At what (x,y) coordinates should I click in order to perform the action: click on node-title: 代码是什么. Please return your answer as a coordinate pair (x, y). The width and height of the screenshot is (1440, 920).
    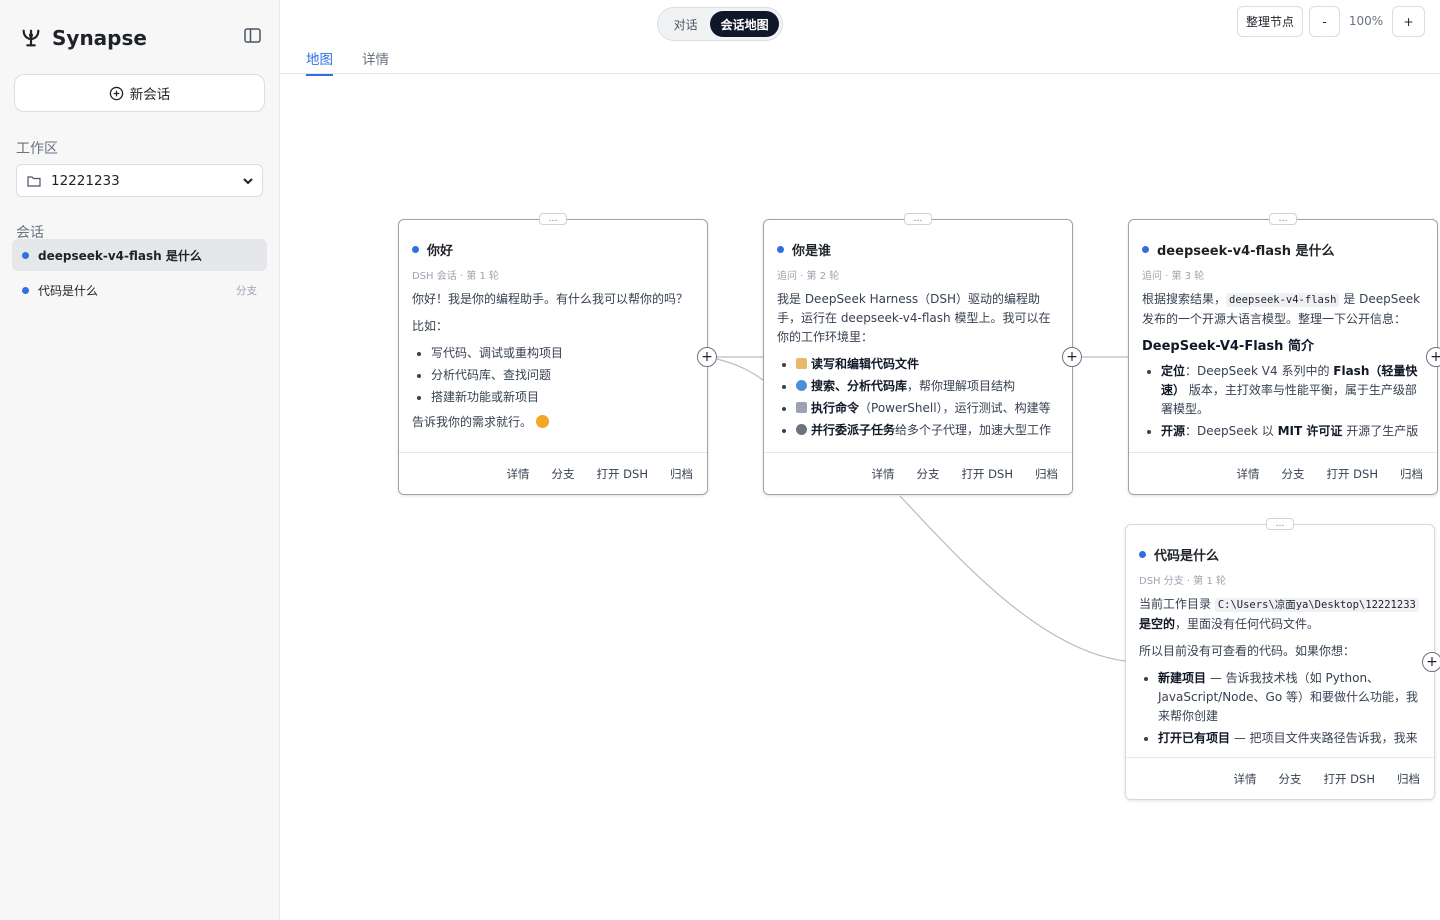
    Looking at the image, I should click on (1187, 556).